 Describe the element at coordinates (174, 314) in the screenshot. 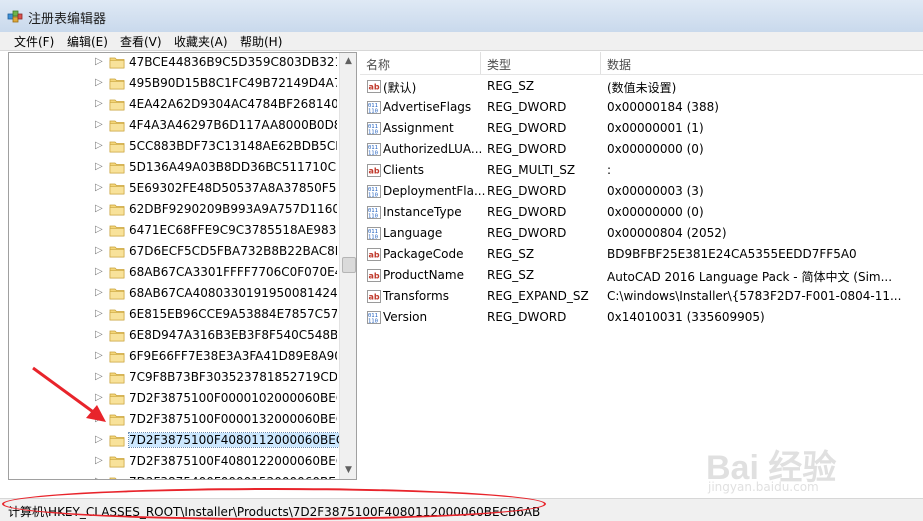

I see `tree-item: ▷ 6E815EB96CCE9A53884E7857C5700` at that location.